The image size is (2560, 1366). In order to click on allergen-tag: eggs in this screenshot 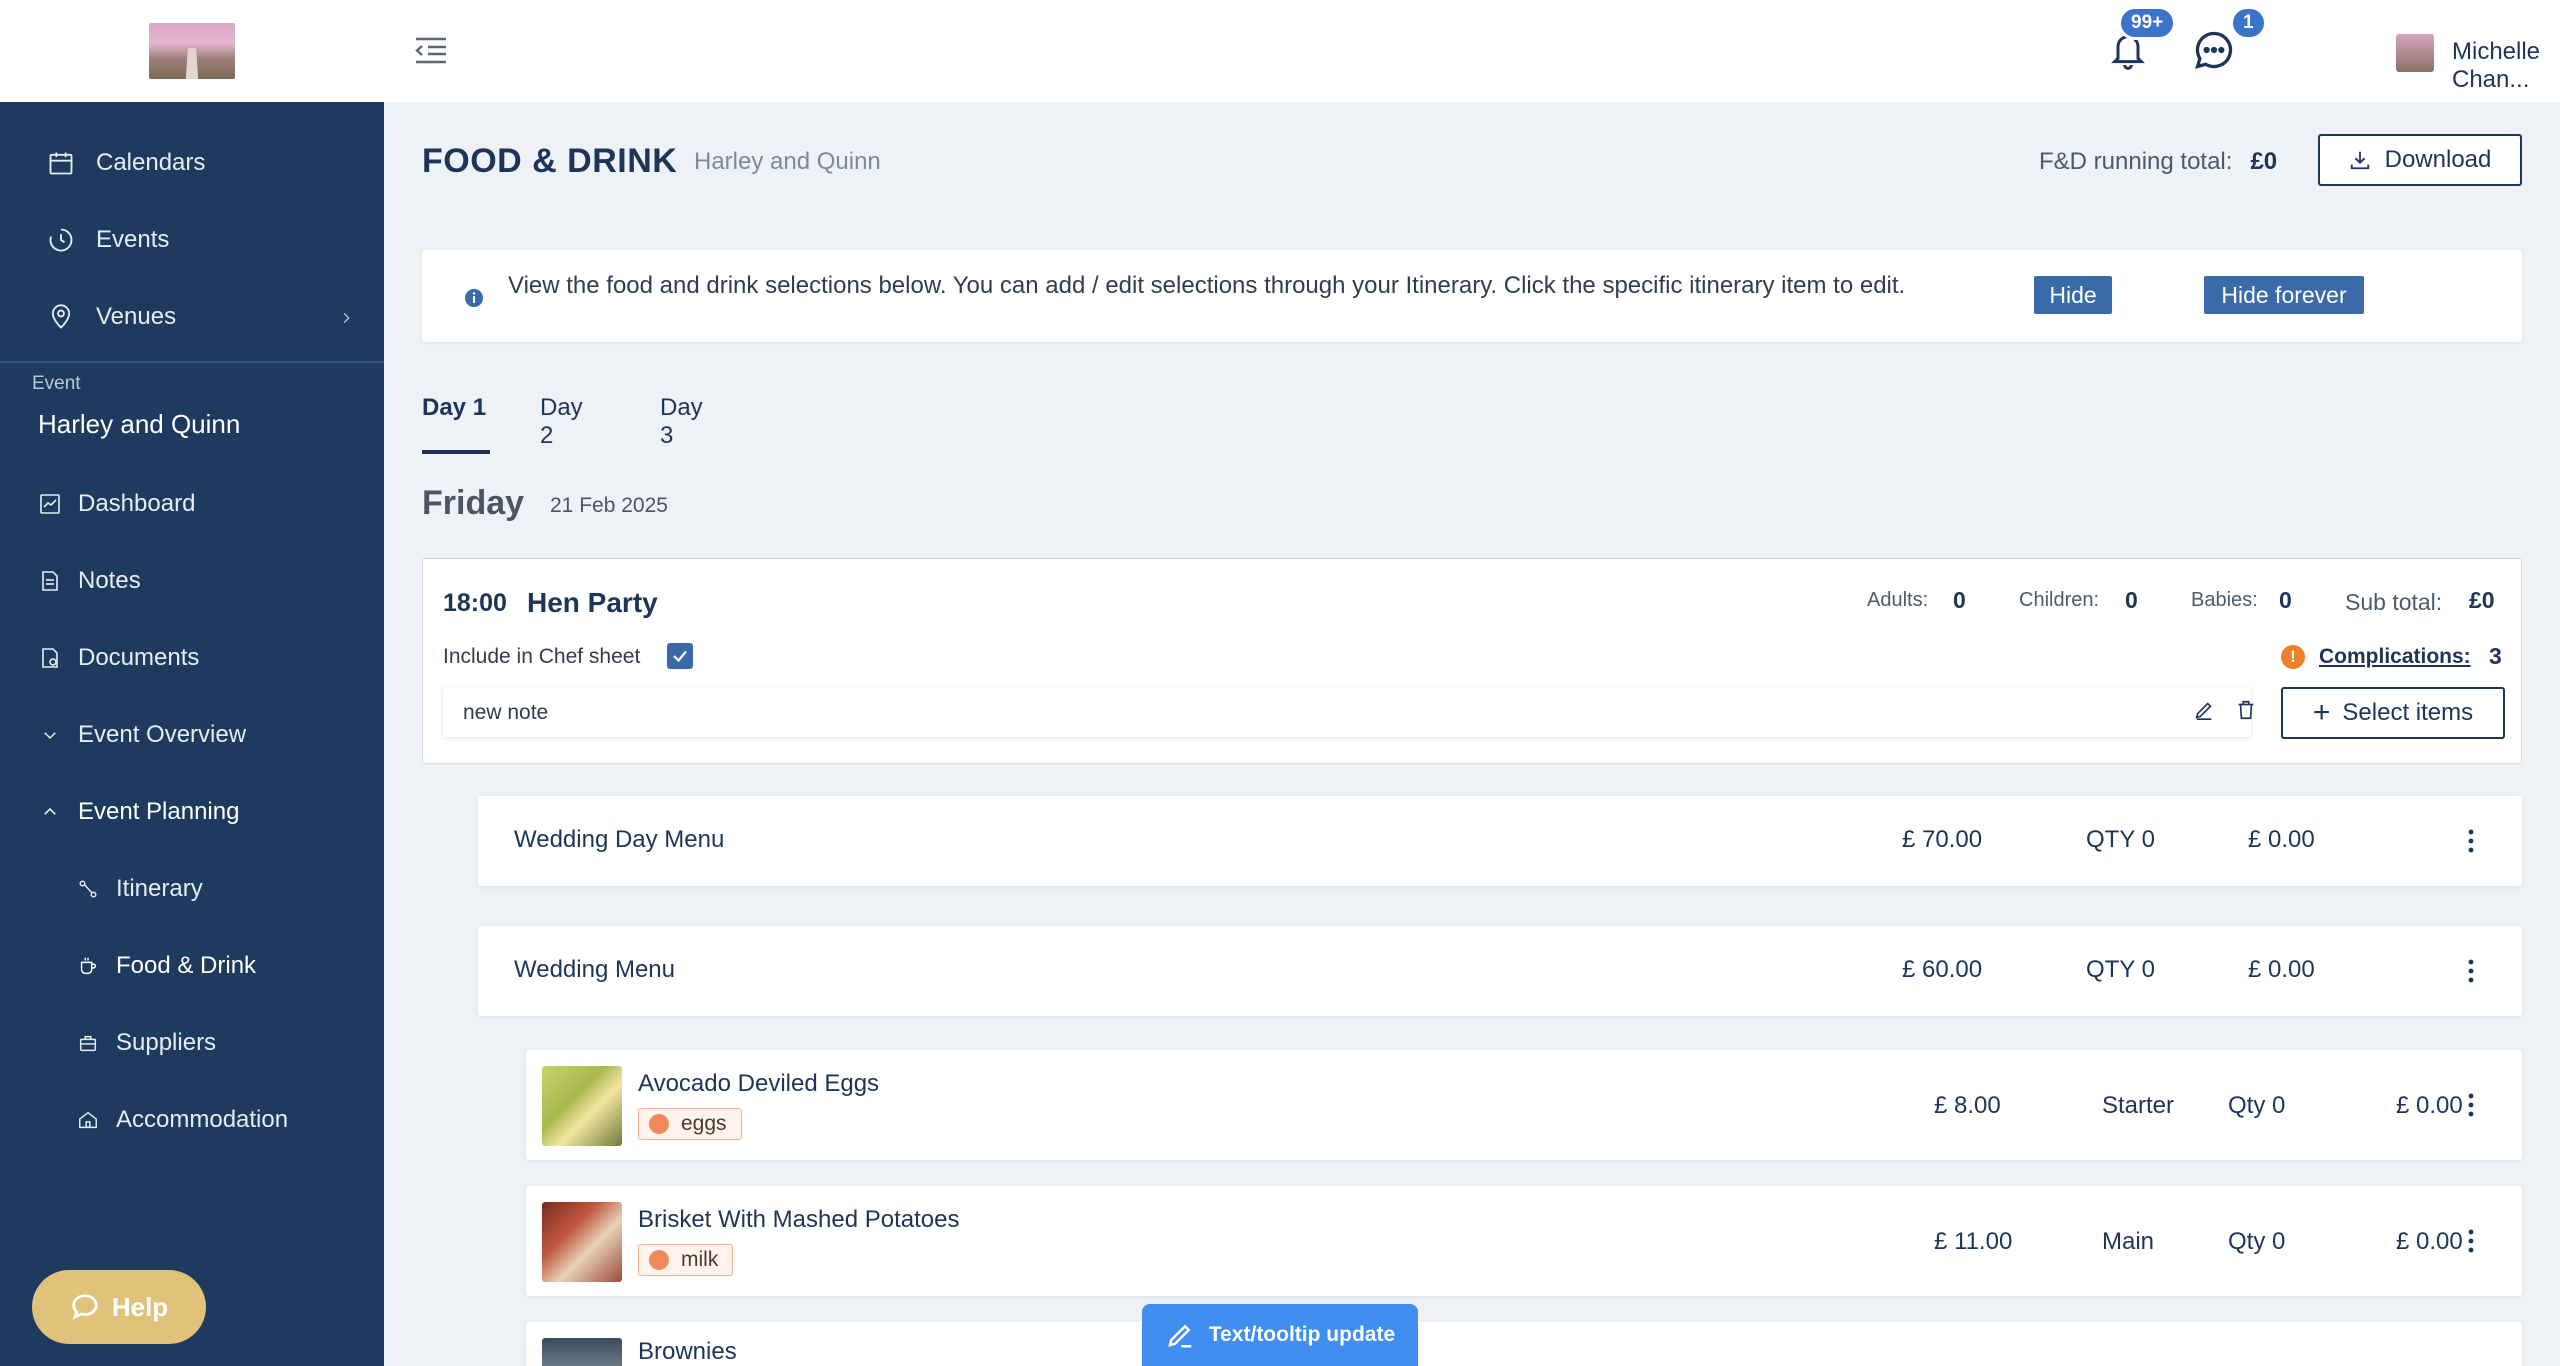, I will do `click(690, 1124)`.